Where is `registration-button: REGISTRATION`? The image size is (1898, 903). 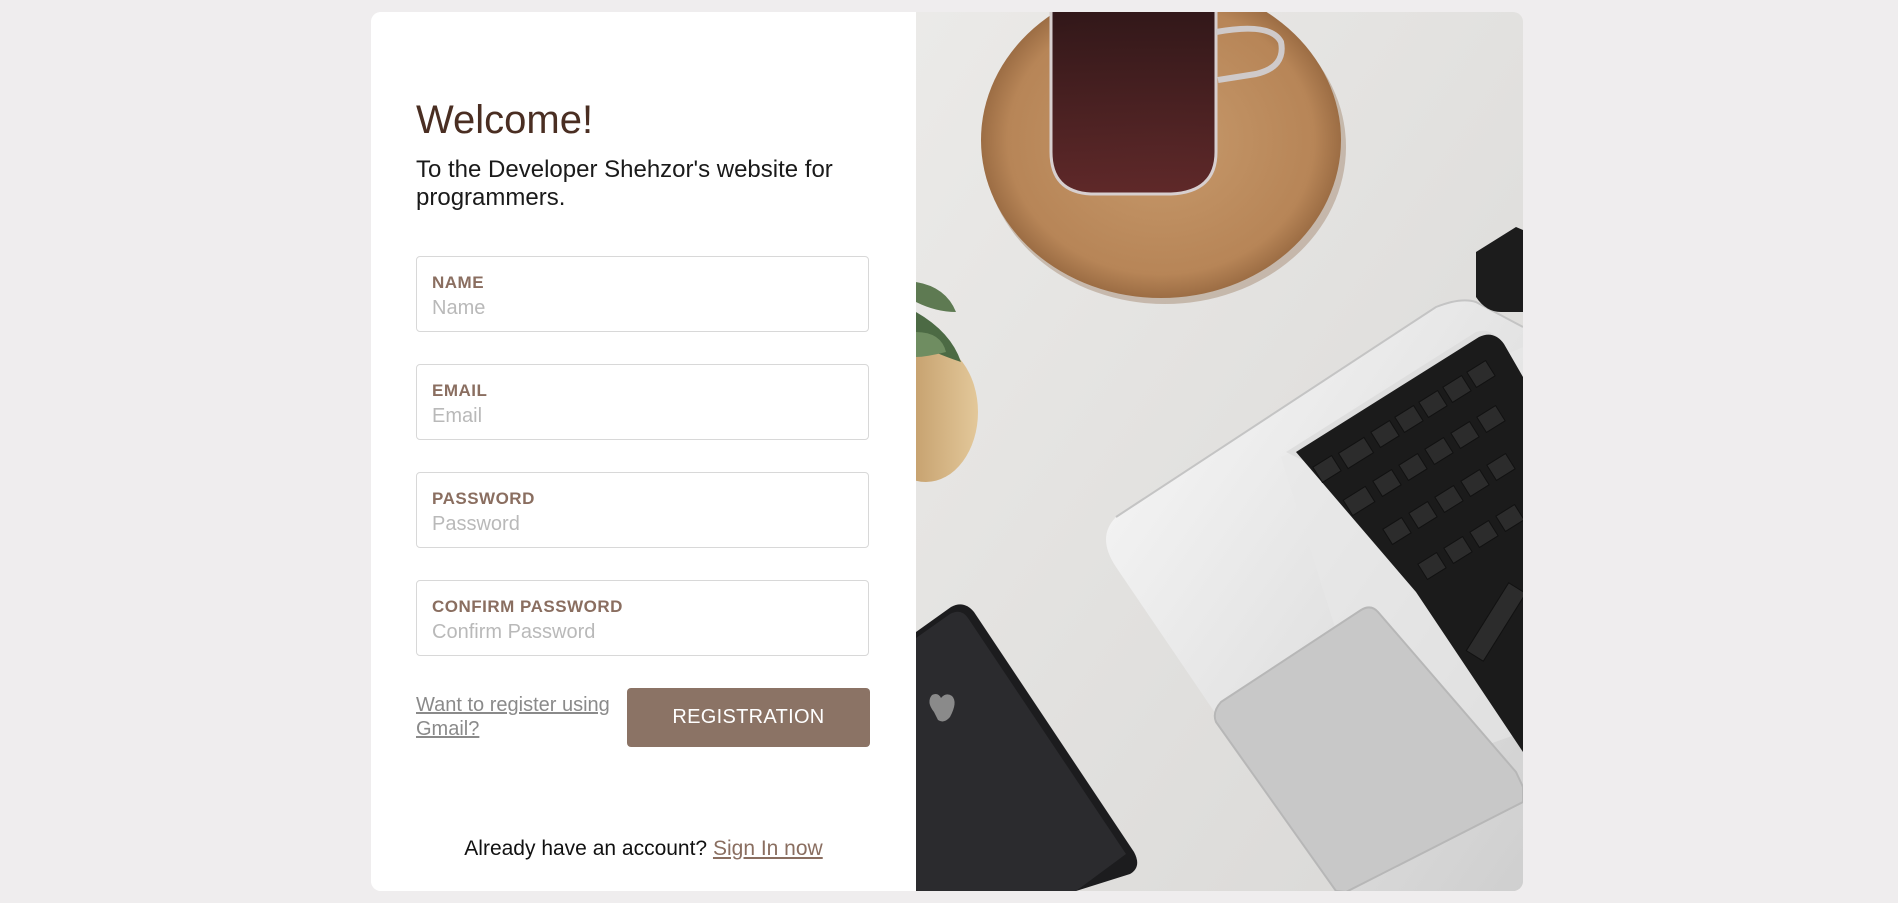 registration-button: REGISTRATION is located at coordinates (748, 717).